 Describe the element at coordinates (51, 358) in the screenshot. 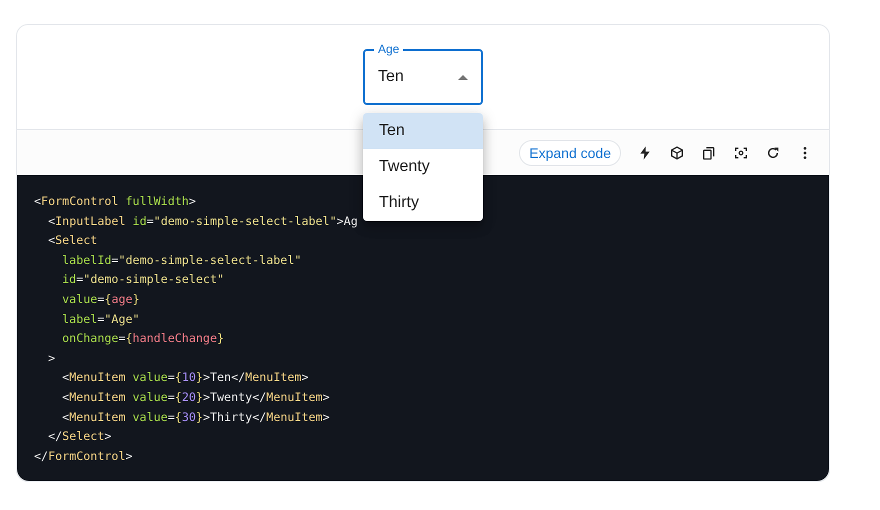

I see `code-line: >` at that location.